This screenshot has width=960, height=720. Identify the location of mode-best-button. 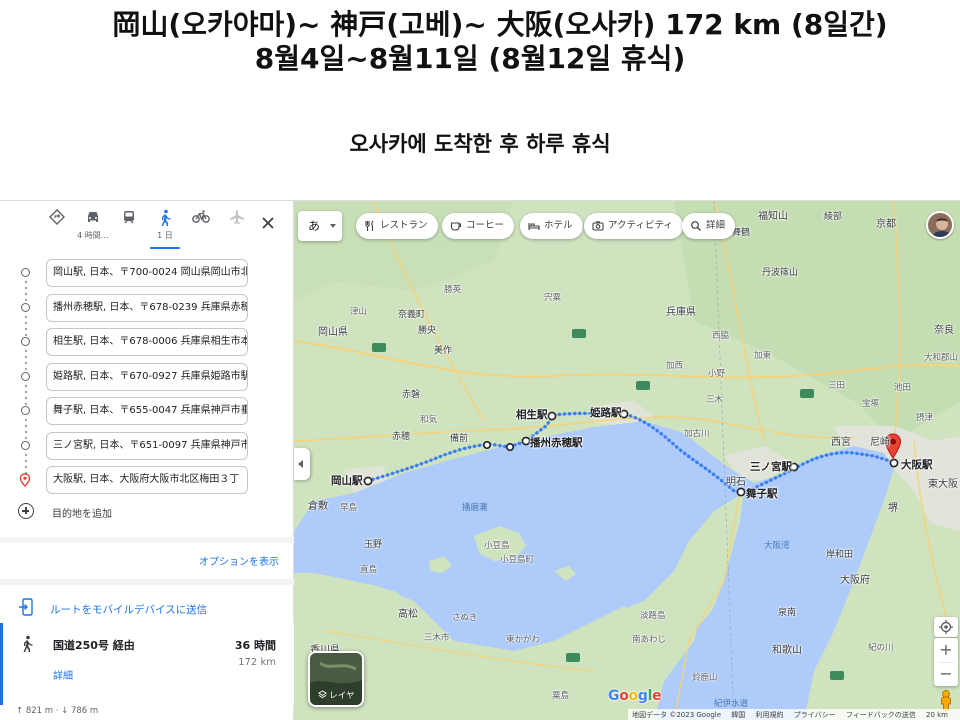
(57, 228).